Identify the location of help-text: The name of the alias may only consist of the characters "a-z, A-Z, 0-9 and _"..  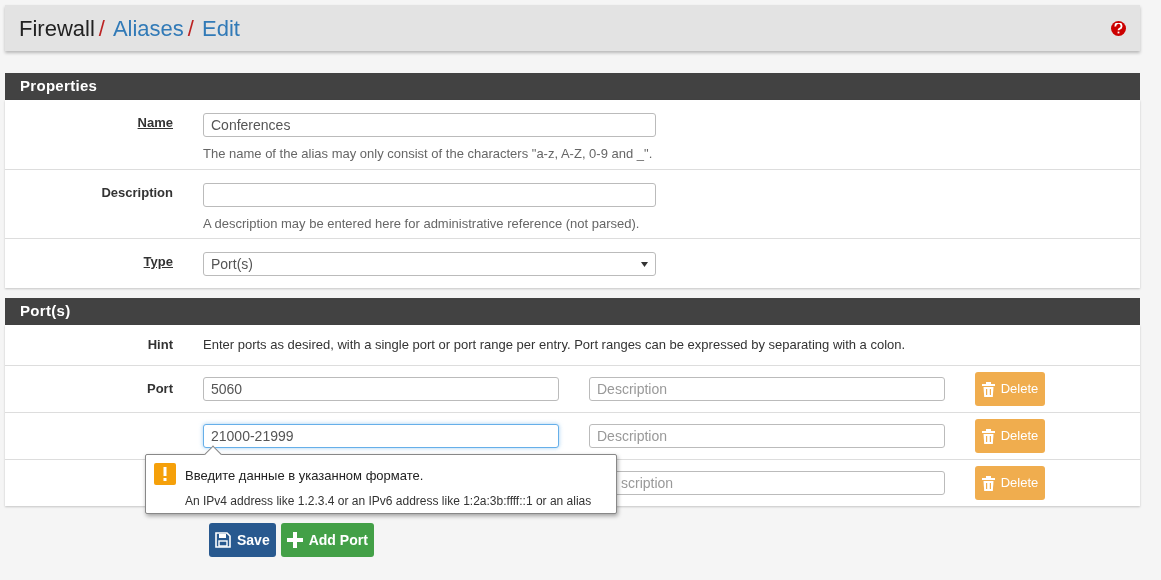
(428, 154).